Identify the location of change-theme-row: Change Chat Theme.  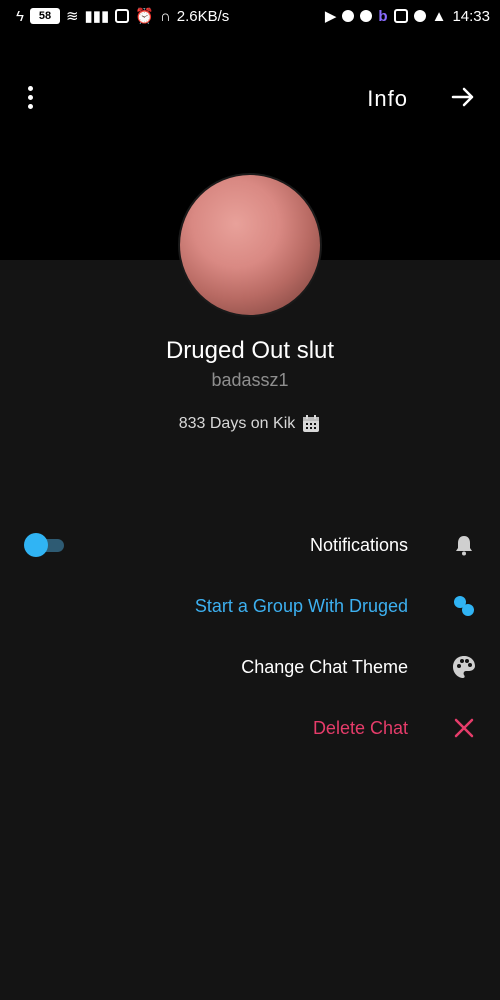
(250, 667).